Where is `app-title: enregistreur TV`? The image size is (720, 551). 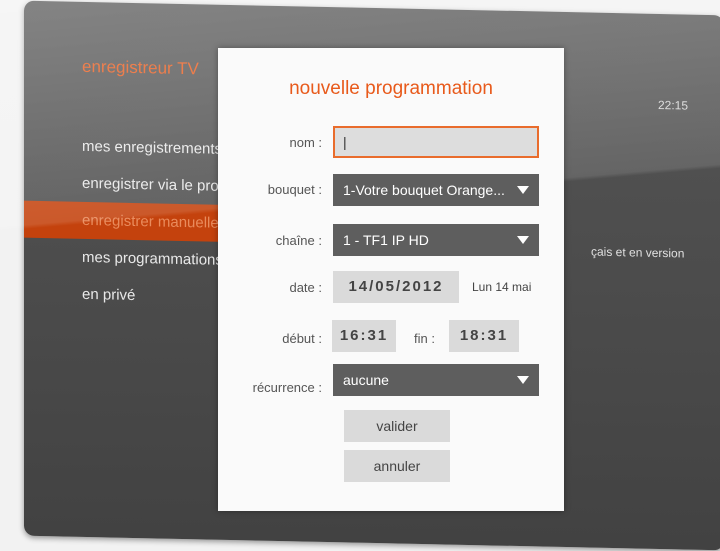 app-title: enregistreur TV is located at coordinates (140, 67).